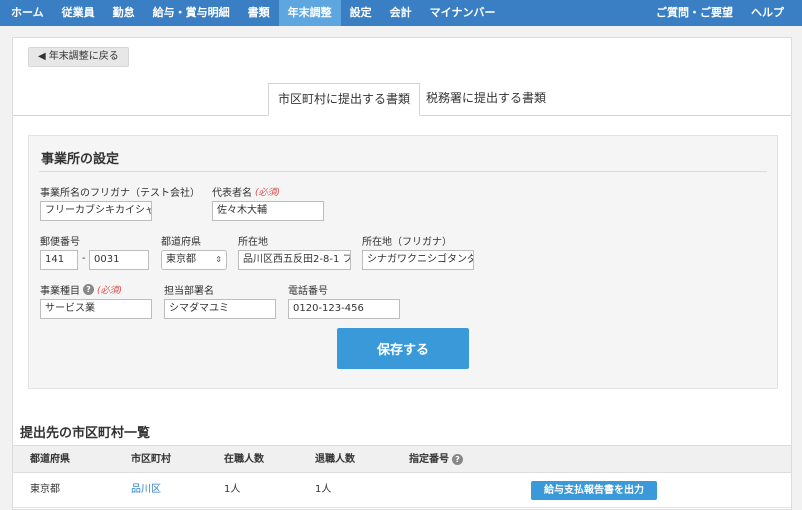 The height and width of the screenshot is (510, 802). I want to click on arrow-left-icon: ◀, so click(42, 56).